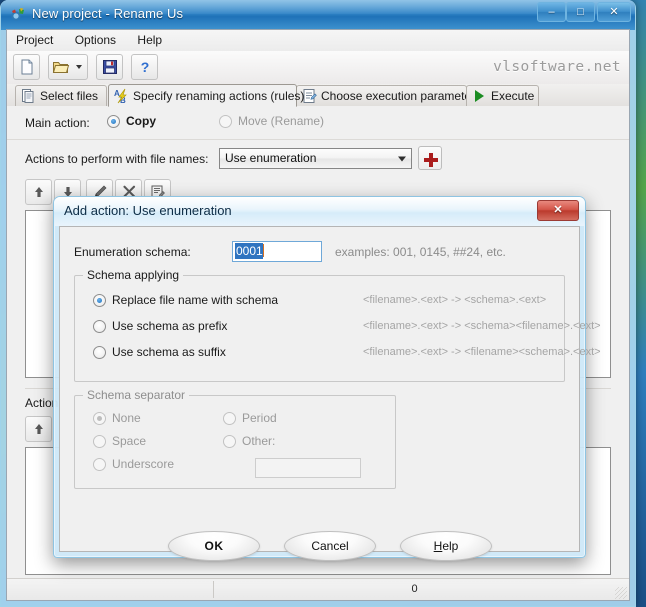 This screenshot has height=607, width=646. What do you see at coordinates (57, 123) in the screenshot?
I see `main-action-label: Main action:` at bounding box center [57, 123].